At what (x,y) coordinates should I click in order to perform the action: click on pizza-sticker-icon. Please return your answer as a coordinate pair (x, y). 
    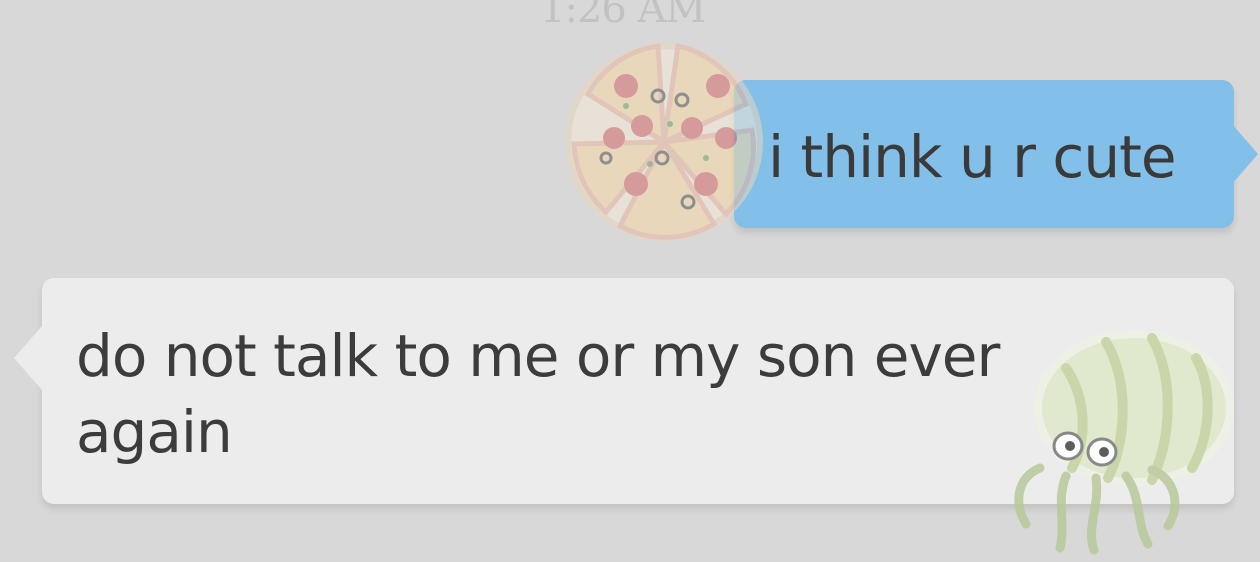
    Looking at the image, I should click on (664, 141).